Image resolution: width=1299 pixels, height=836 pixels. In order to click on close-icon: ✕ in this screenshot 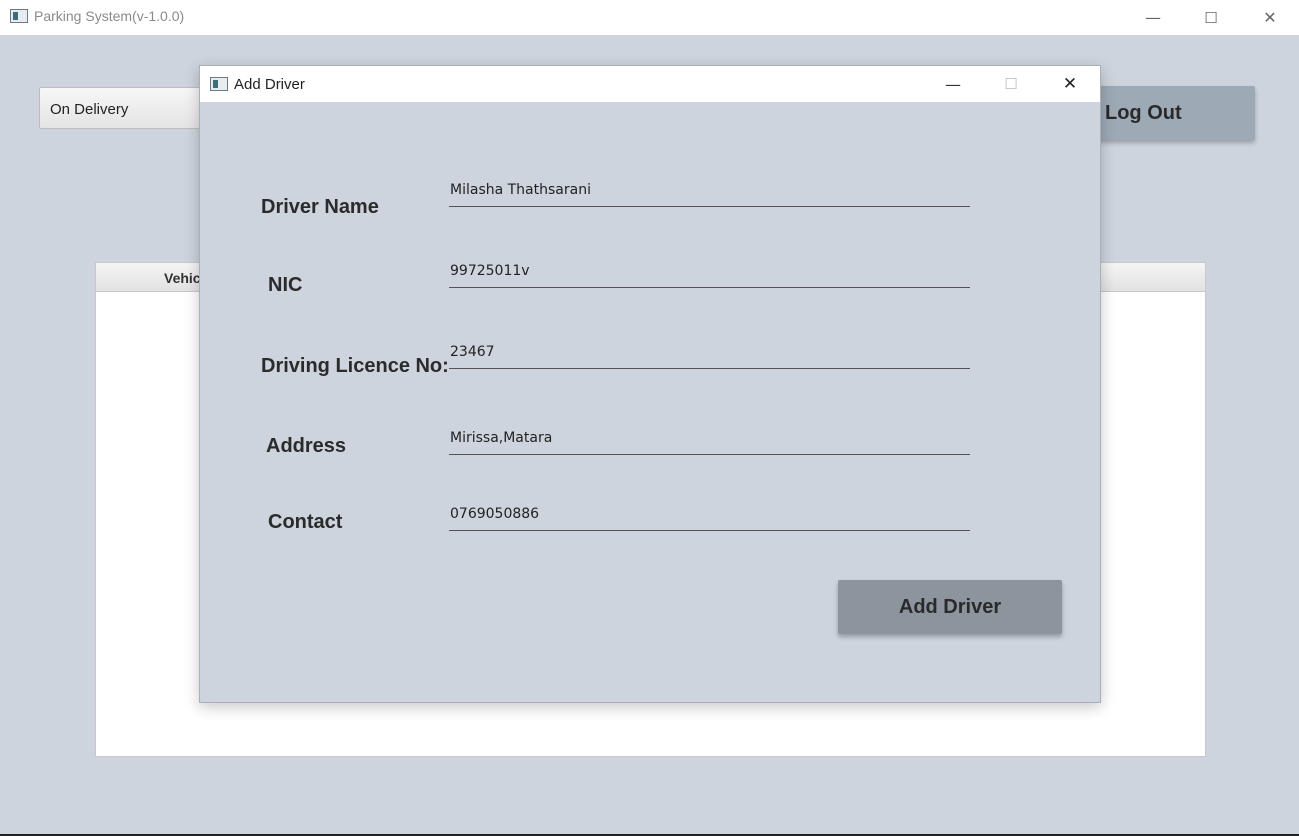, I will do `click(1270, 17)`.